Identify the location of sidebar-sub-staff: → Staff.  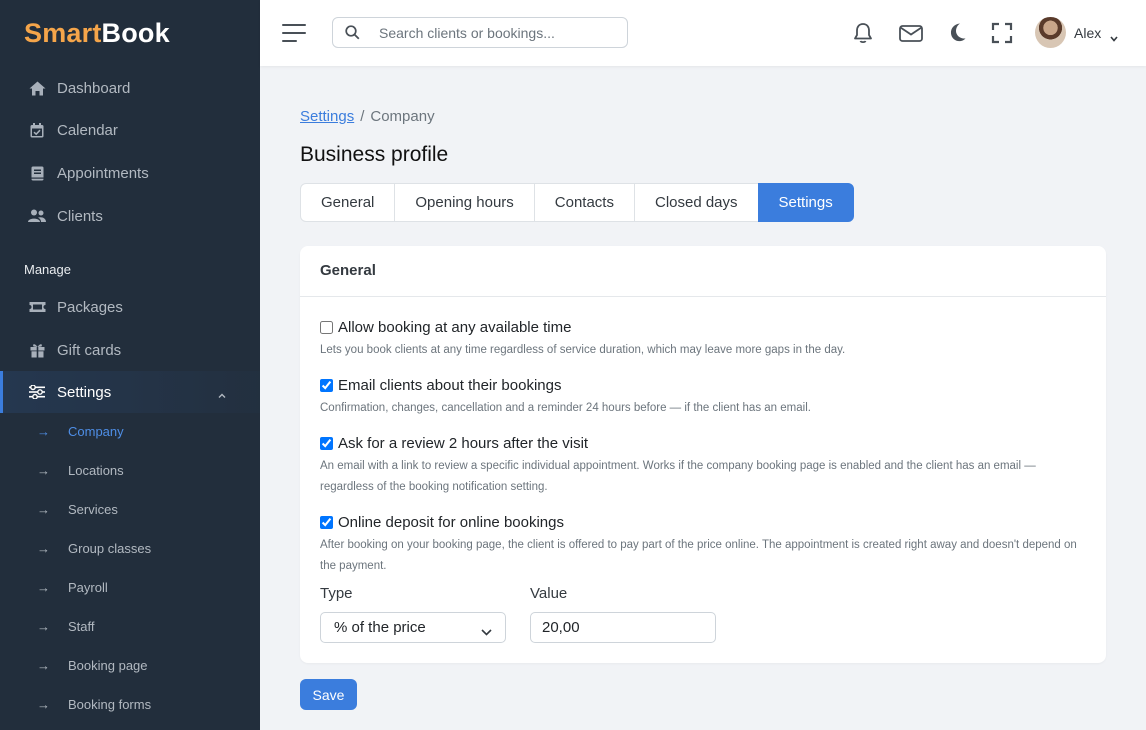
(130, 626).